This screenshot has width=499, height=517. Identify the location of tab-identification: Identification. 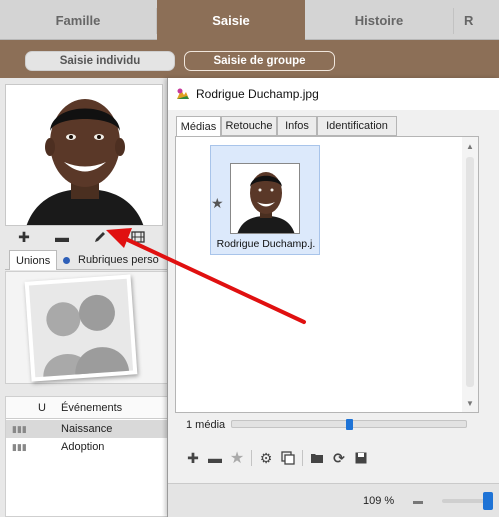
(357, 126).